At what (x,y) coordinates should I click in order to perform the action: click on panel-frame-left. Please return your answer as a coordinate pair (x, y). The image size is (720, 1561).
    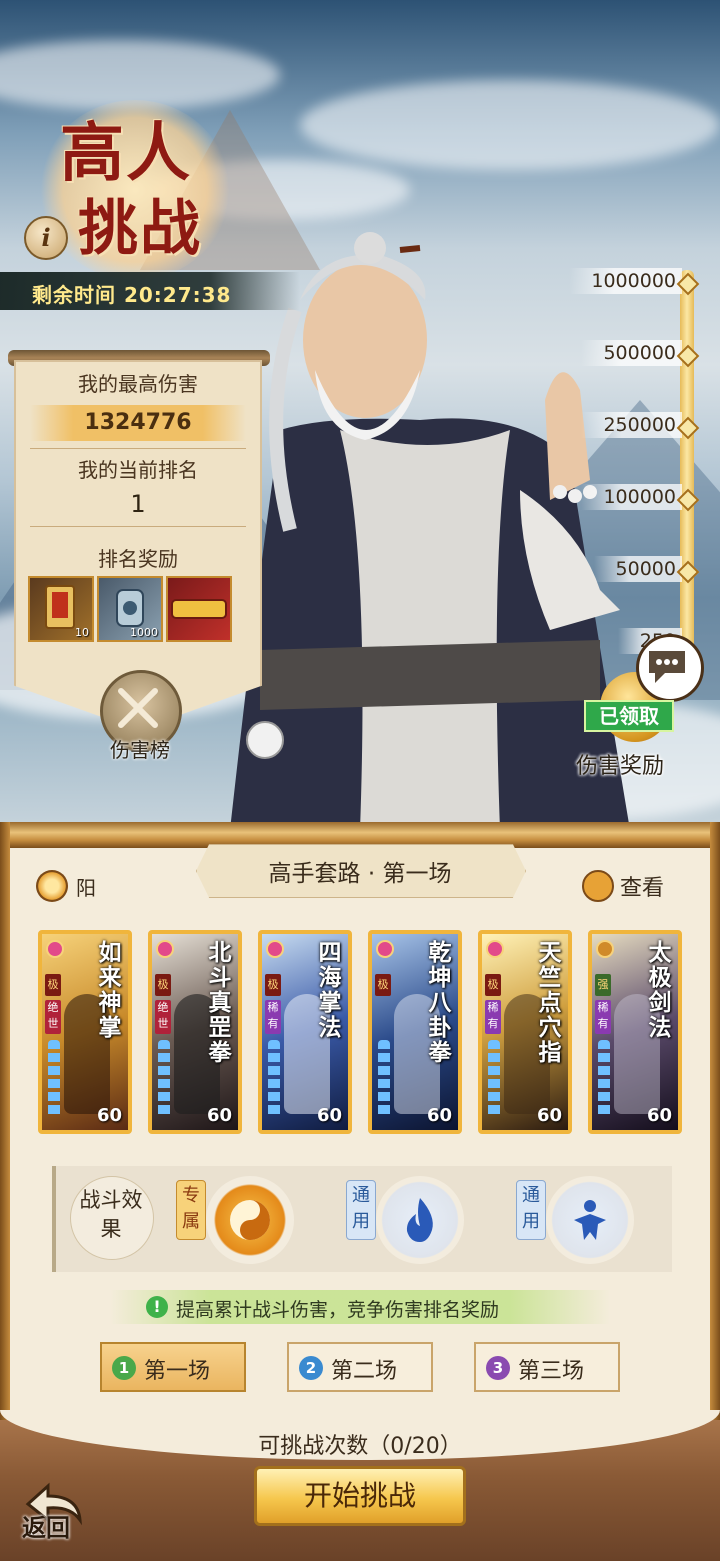
    Looking at the image, I should click on (5, 1122).